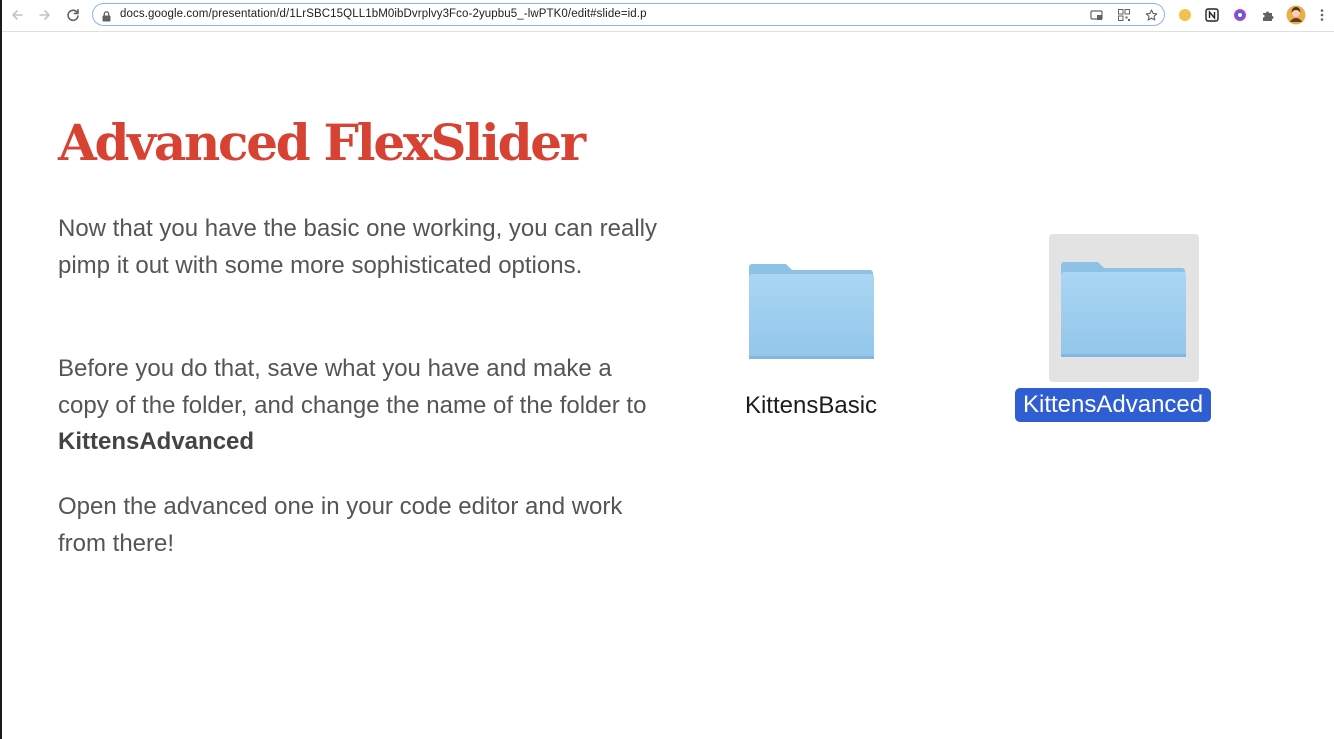  Describe the element at coordinates (812, 311) in the screenshot. I see `folder-kittensbasic-icon` at that location.